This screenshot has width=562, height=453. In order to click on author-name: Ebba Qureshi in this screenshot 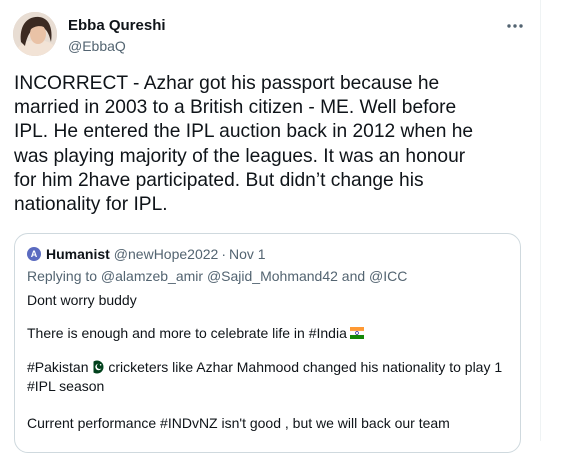, I will do `click(117, 26)`.